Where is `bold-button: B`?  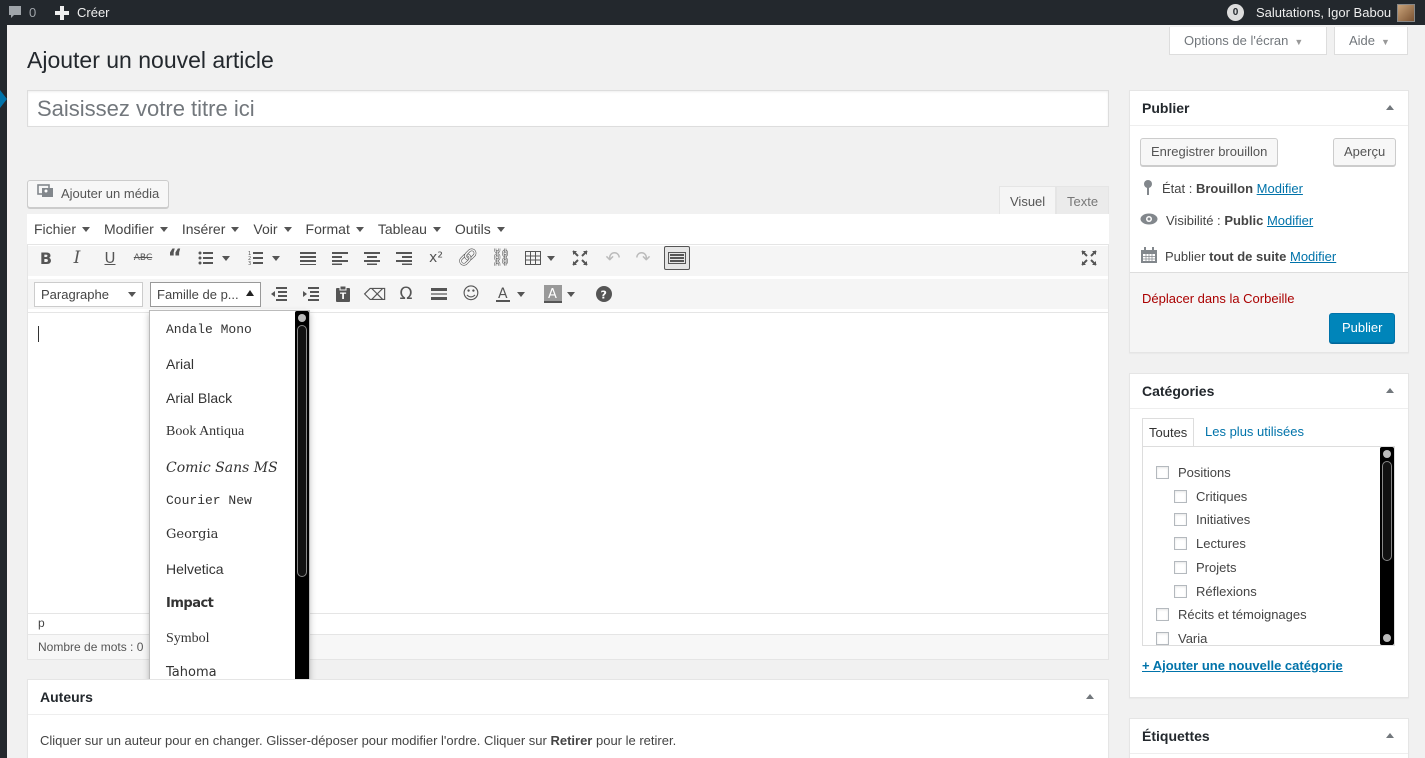
bold-button: B is located at coordinates (46, 258).